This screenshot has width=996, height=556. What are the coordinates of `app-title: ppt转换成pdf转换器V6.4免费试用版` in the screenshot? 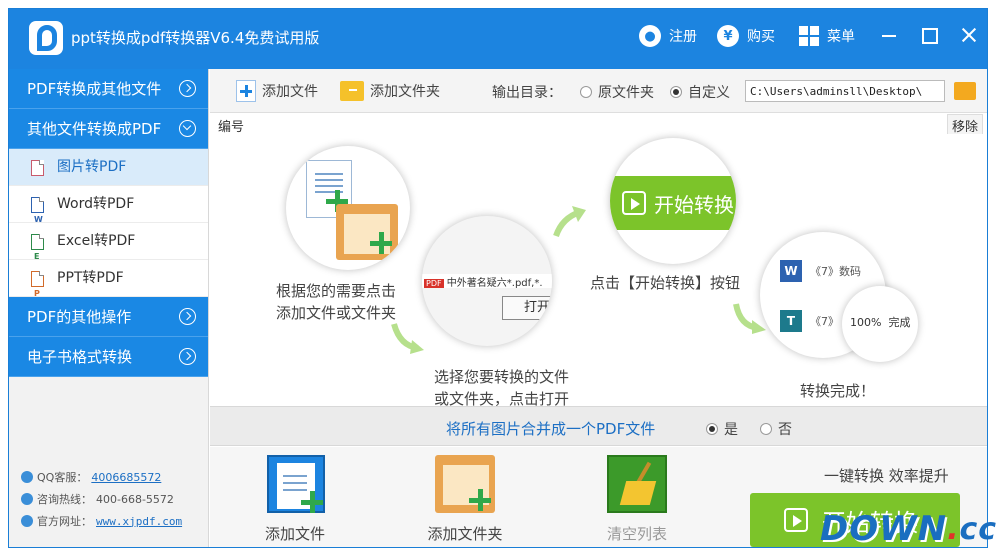 It's located at (195, 38).